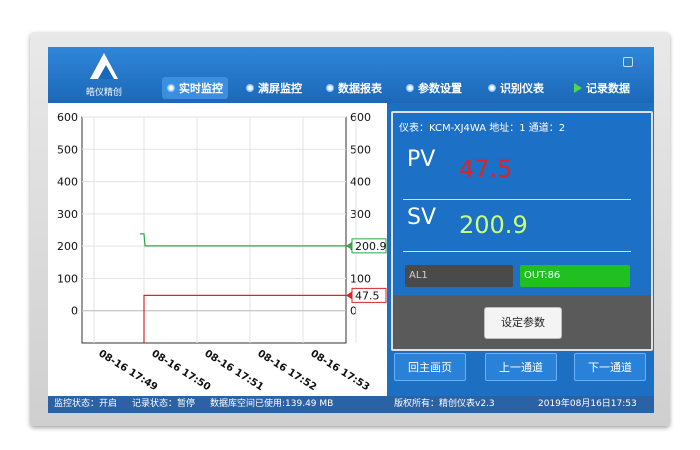 The width and height of the screenshot is (700, 450). What do you see at coordinates (360, 149) in the screenshot?
I see `y-tick-right: 500` at bounding box center [360, 149].